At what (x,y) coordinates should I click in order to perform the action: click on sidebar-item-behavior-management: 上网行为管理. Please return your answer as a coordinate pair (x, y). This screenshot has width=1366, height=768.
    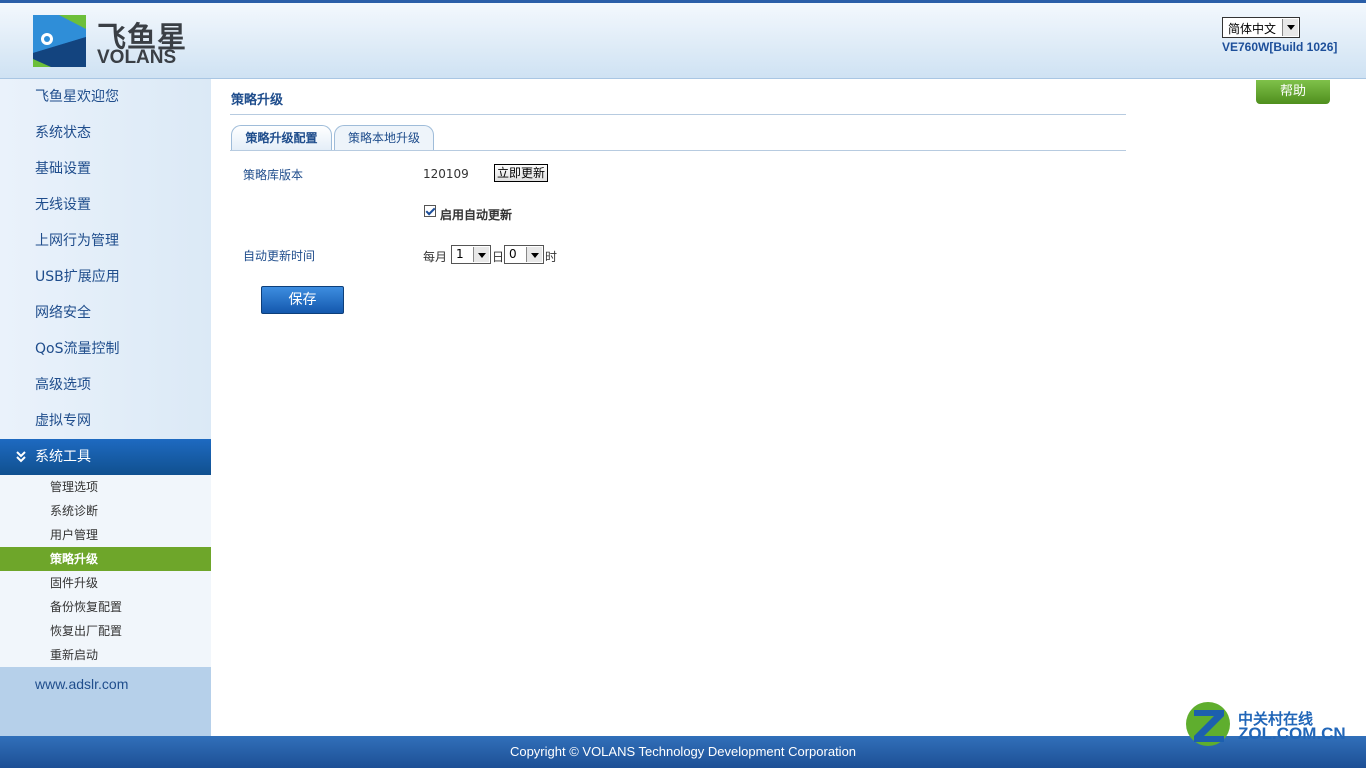
    Looking at the image, I should click on (105, 241).